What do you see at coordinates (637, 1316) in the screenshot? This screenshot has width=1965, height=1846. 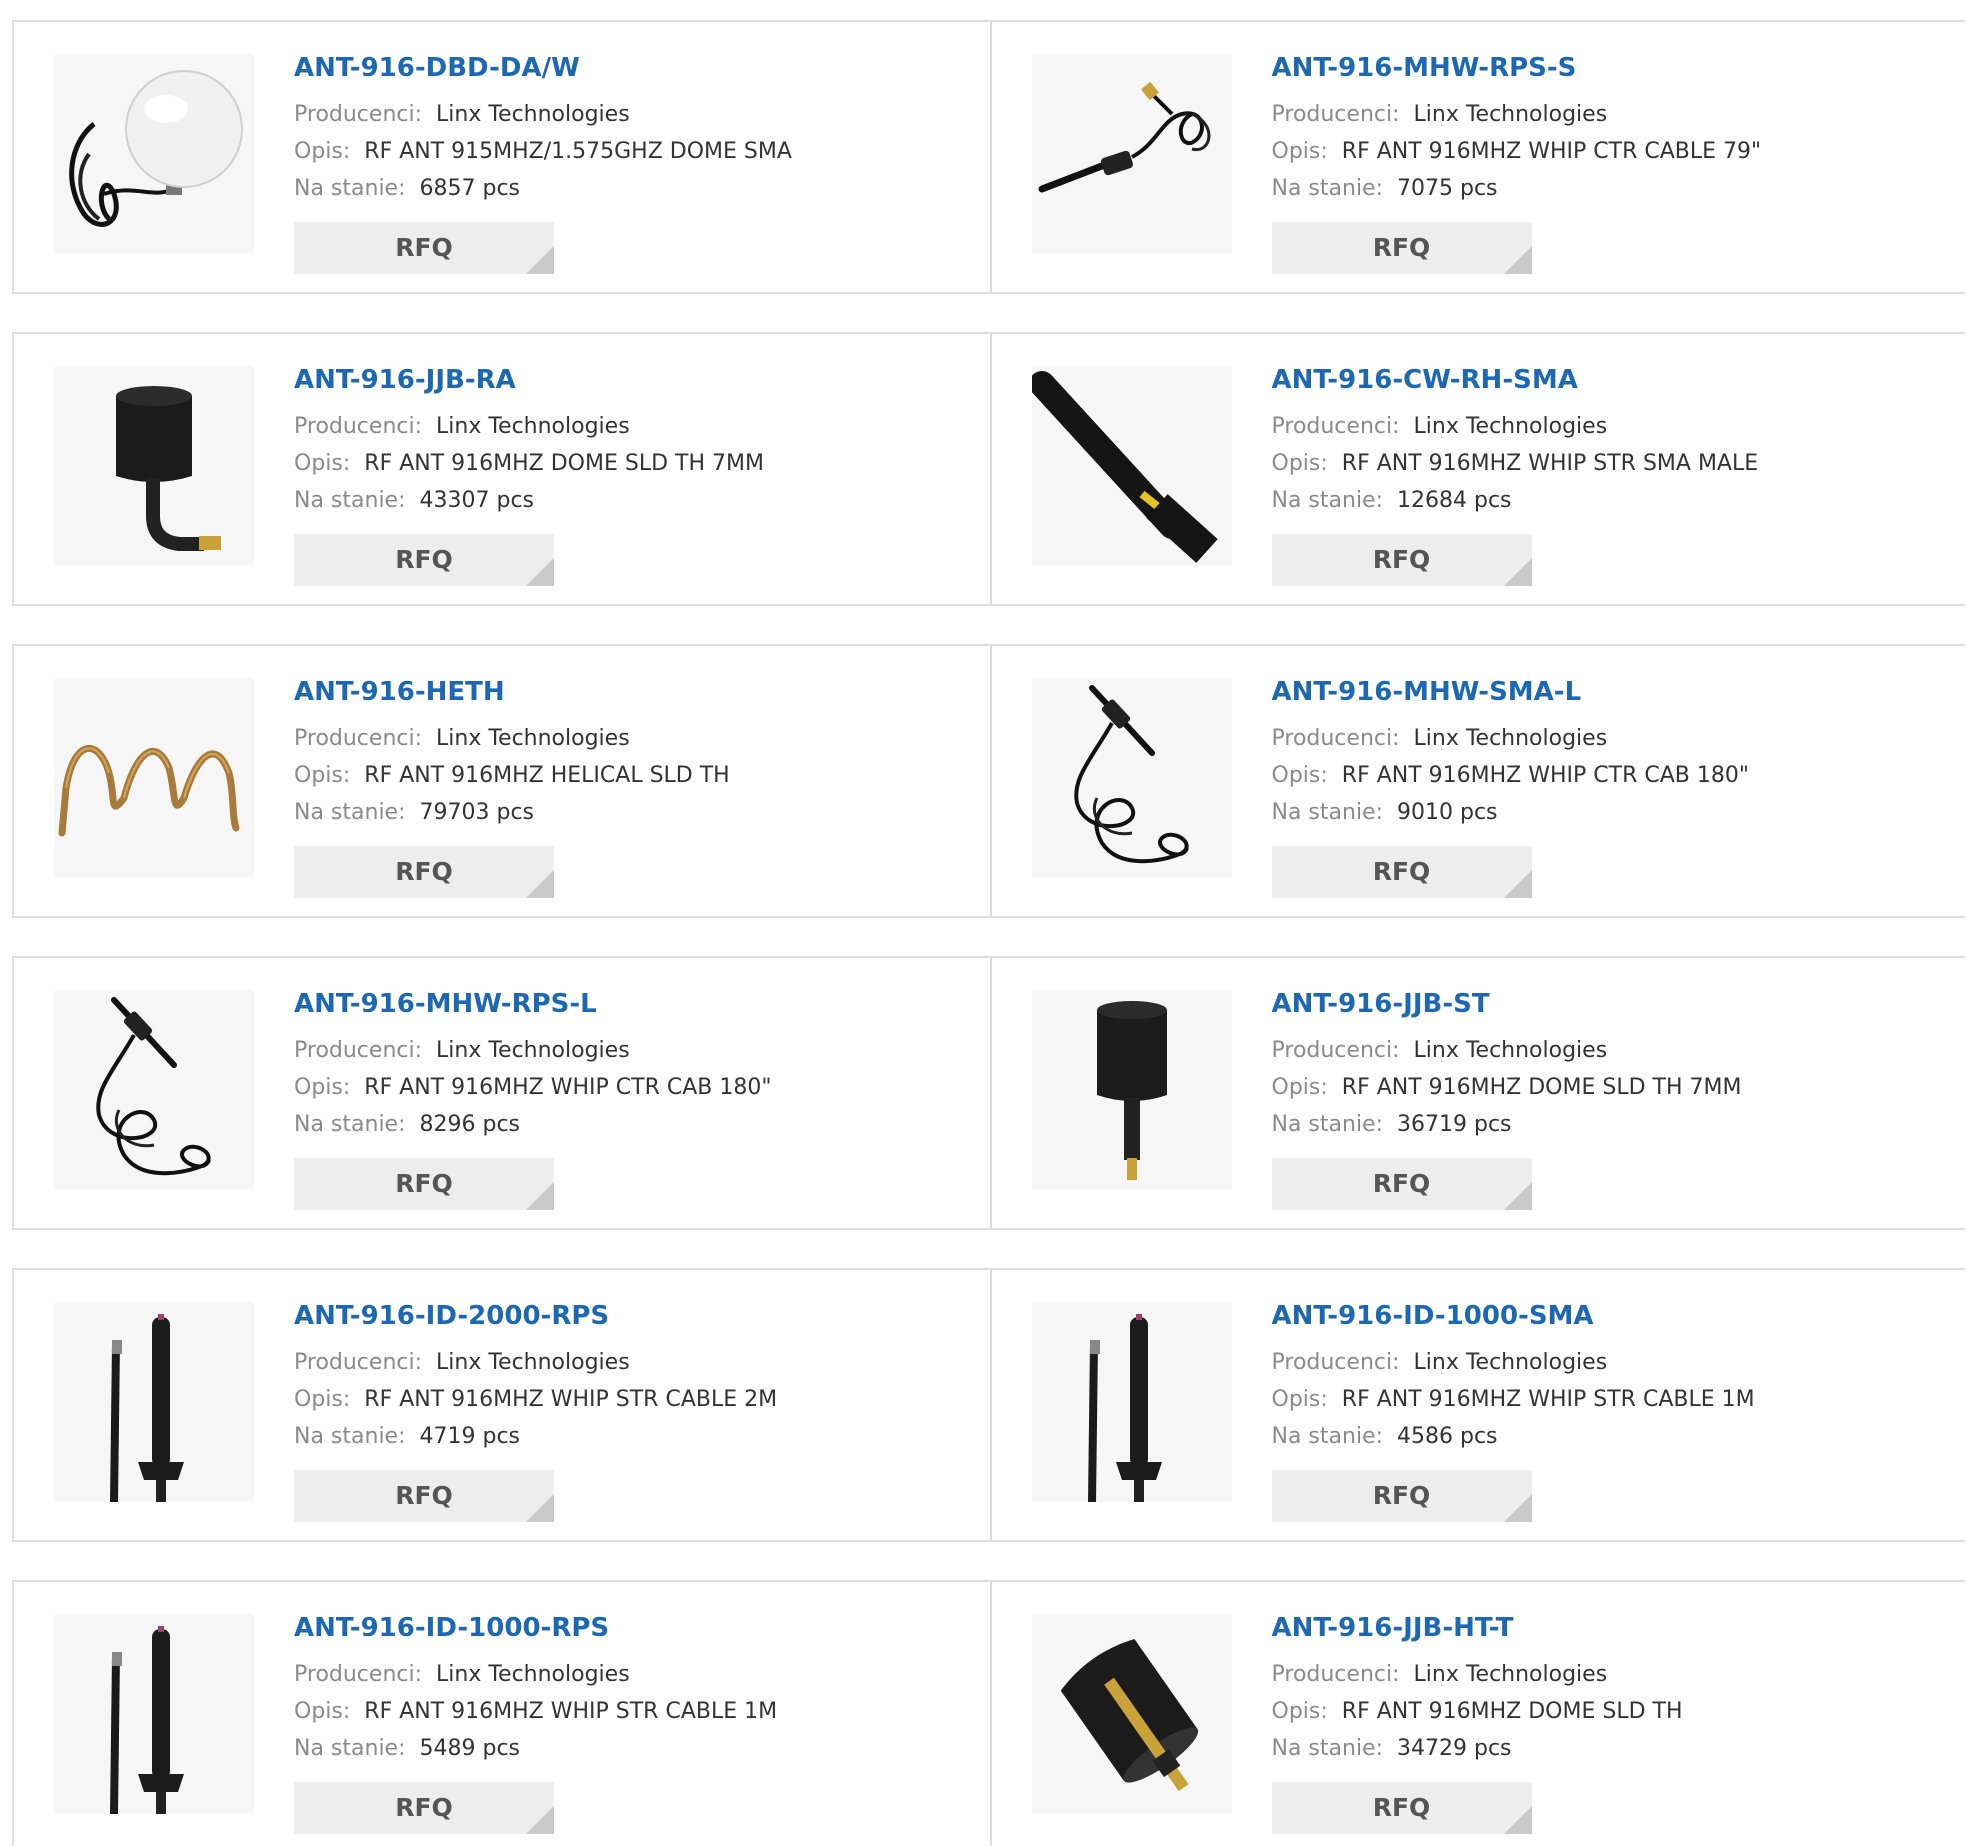 I see `product-title-link: ANT-916-ID-2000-RPS` at bounding box center [637, 1316].